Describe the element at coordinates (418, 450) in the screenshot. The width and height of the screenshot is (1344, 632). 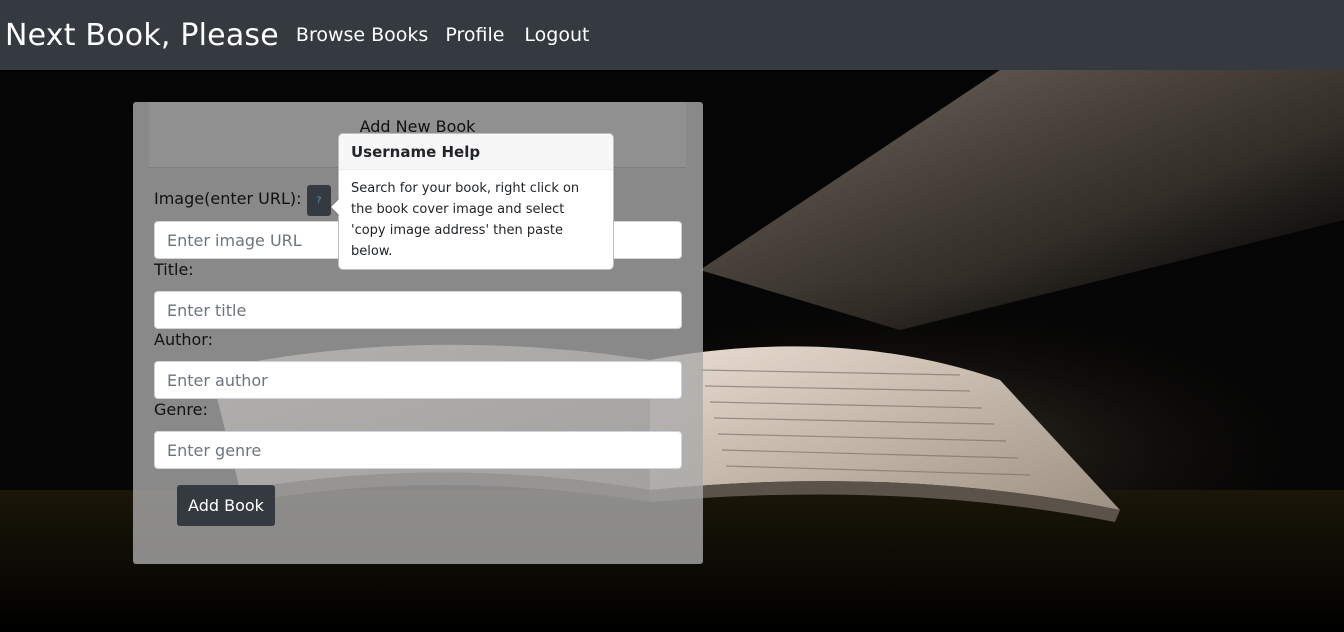
I see `genre-input` at that location.